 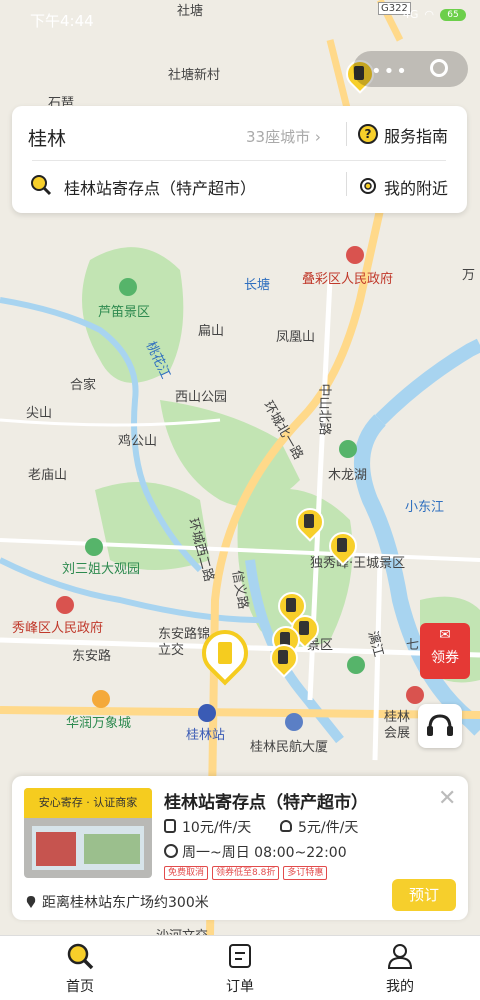 I want to click on tab-orders: 订单, so click(x=240, y=968).